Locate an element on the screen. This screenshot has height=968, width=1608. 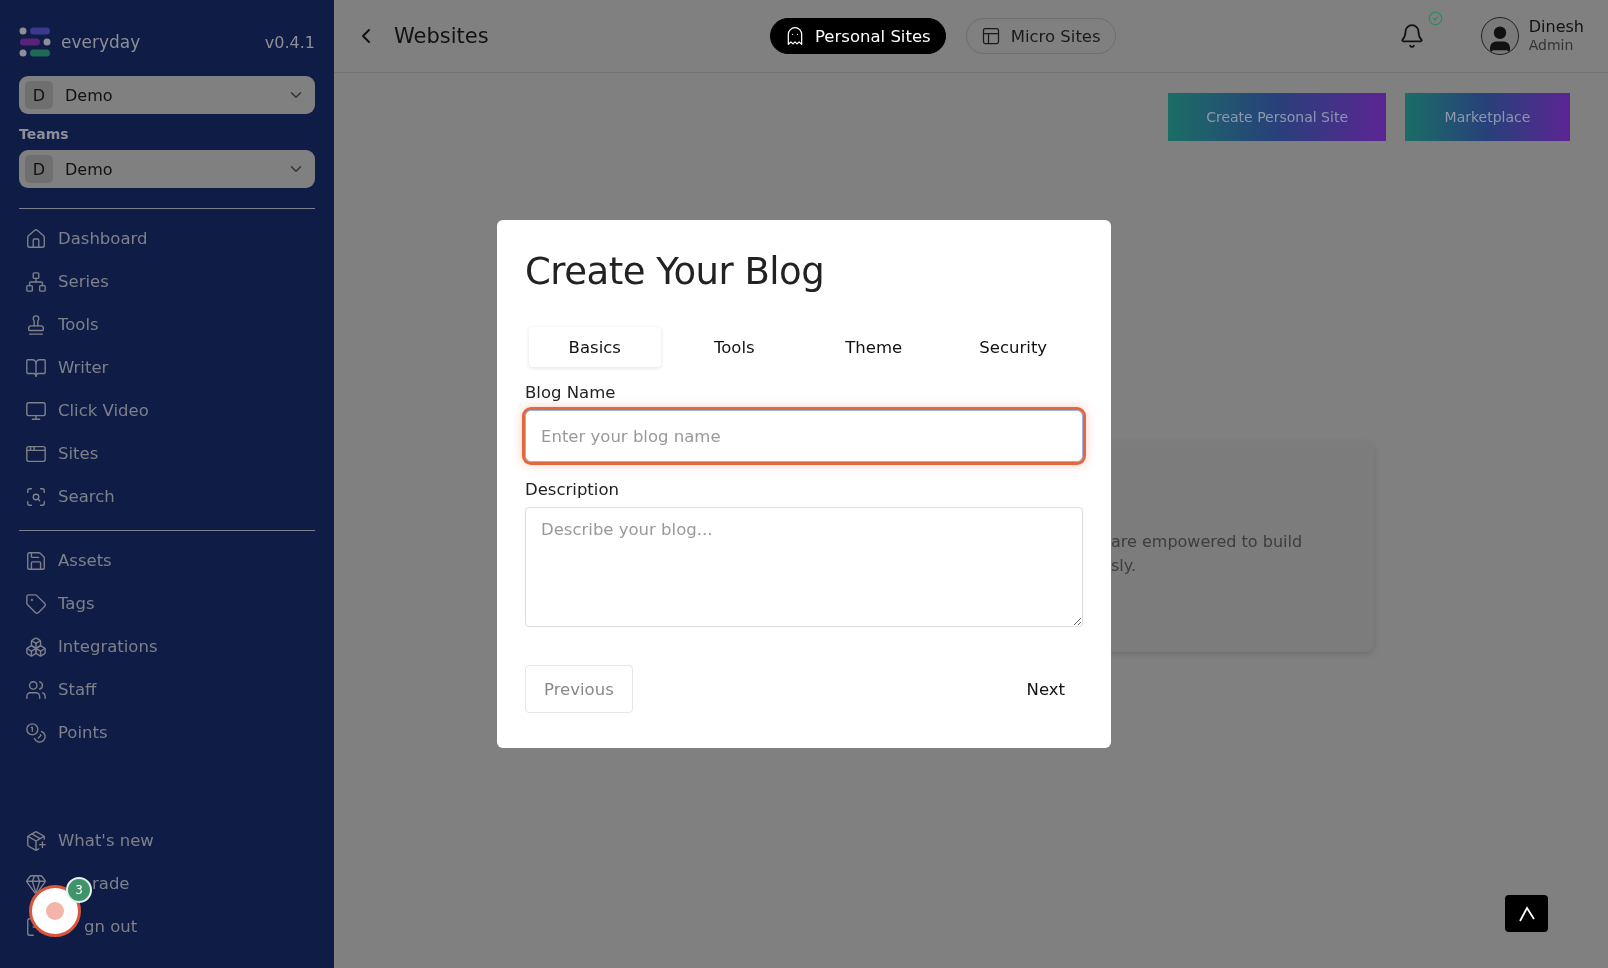
diamond-icon is located at coordinates (36, 883).